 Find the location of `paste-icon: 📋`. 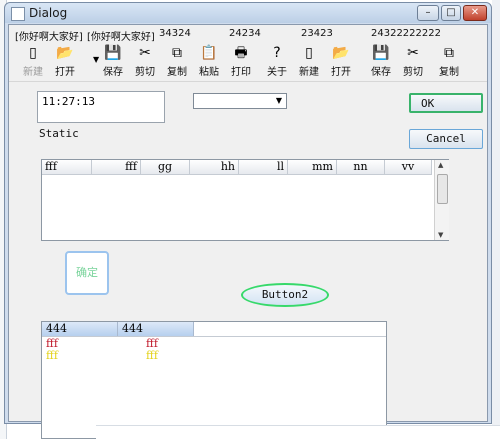

paste-icon: 📋 is located at coordinates (209, 53).